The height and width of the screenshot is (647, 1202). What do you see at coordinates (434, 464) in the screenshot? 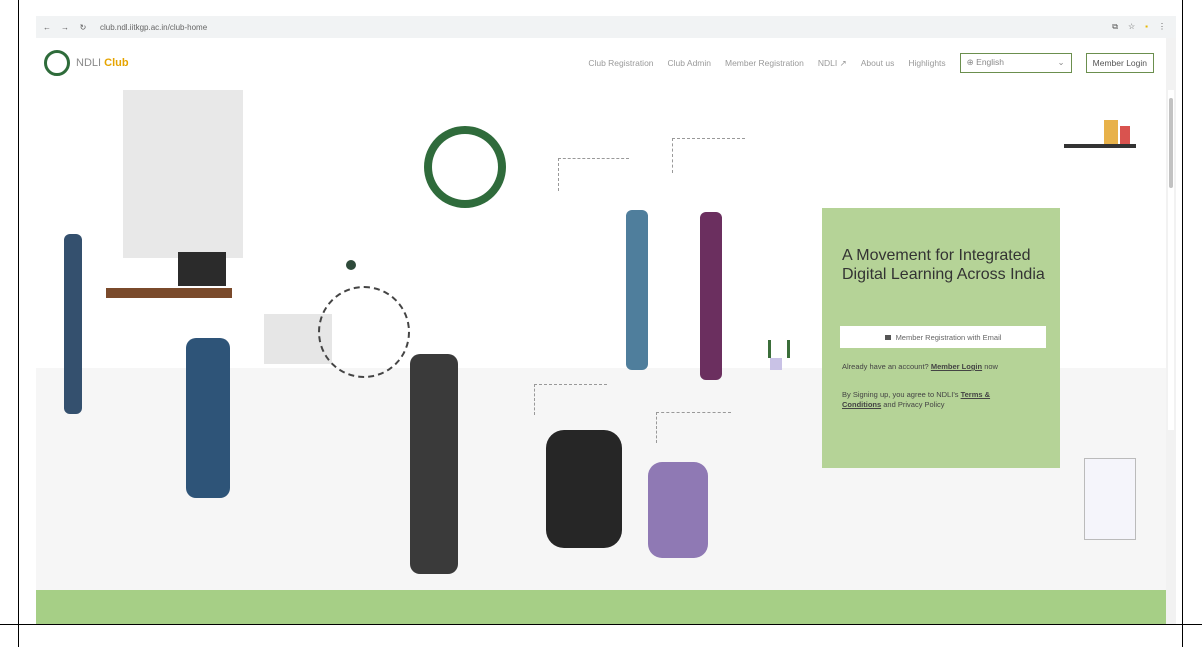
I see `person-seated-man-illustration` at bounding box center [434, 464].